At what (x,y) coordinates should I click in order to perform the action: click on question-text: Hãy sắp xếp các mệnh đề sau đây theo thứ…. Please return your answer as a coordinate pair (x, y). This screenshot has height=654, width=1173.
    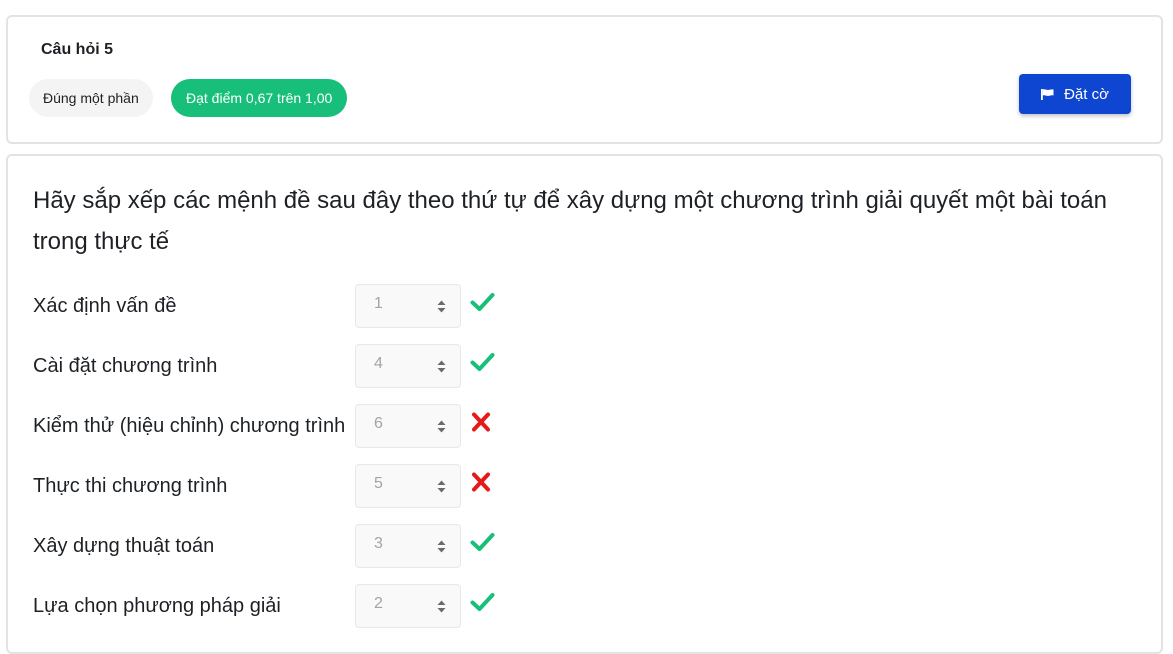
    Looking at the image, I should click on (570, 221).